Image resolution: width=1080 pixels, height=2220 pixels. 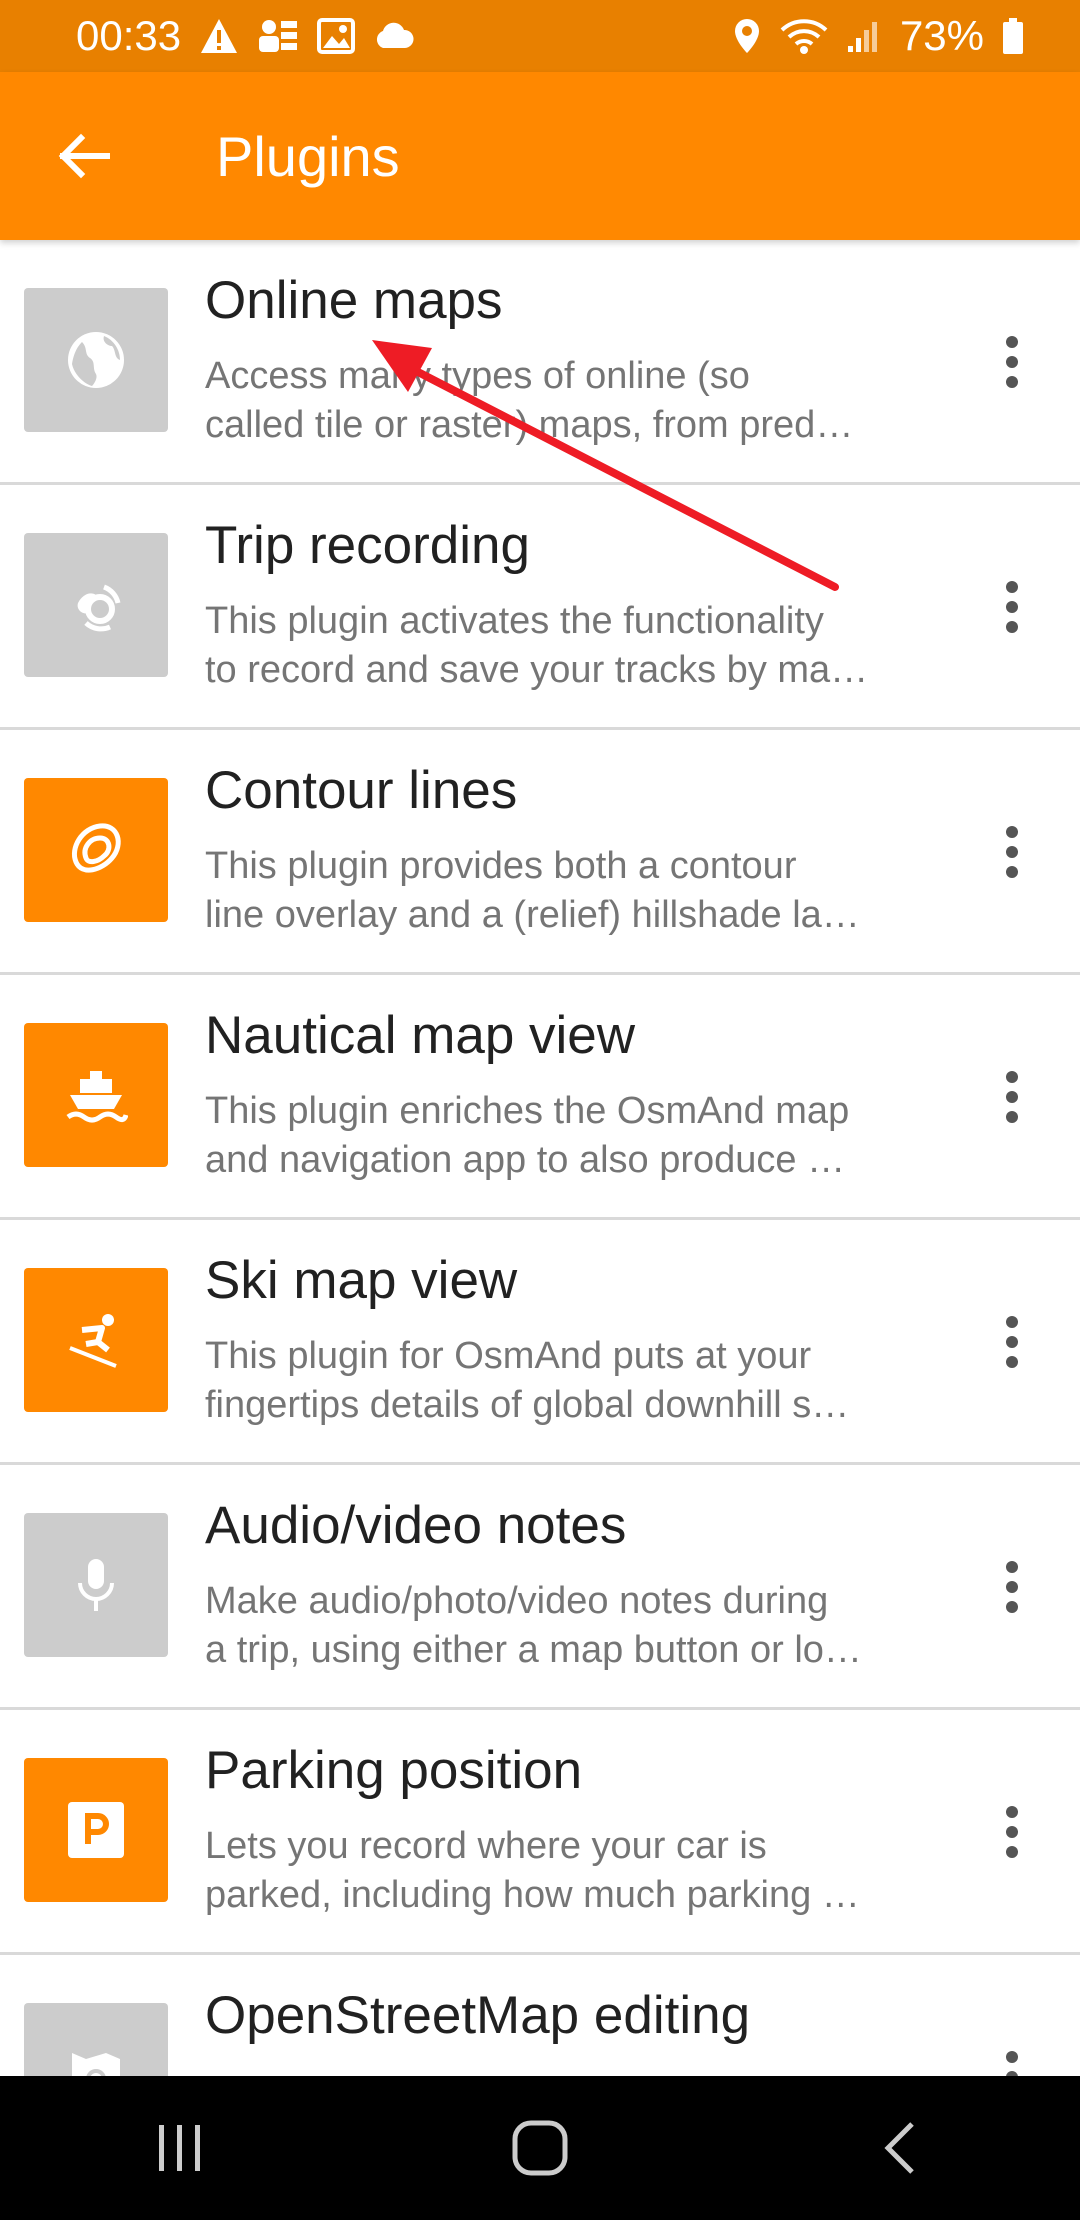 I want to click on battery-percentage: 73%, so click(x=941, y=35).